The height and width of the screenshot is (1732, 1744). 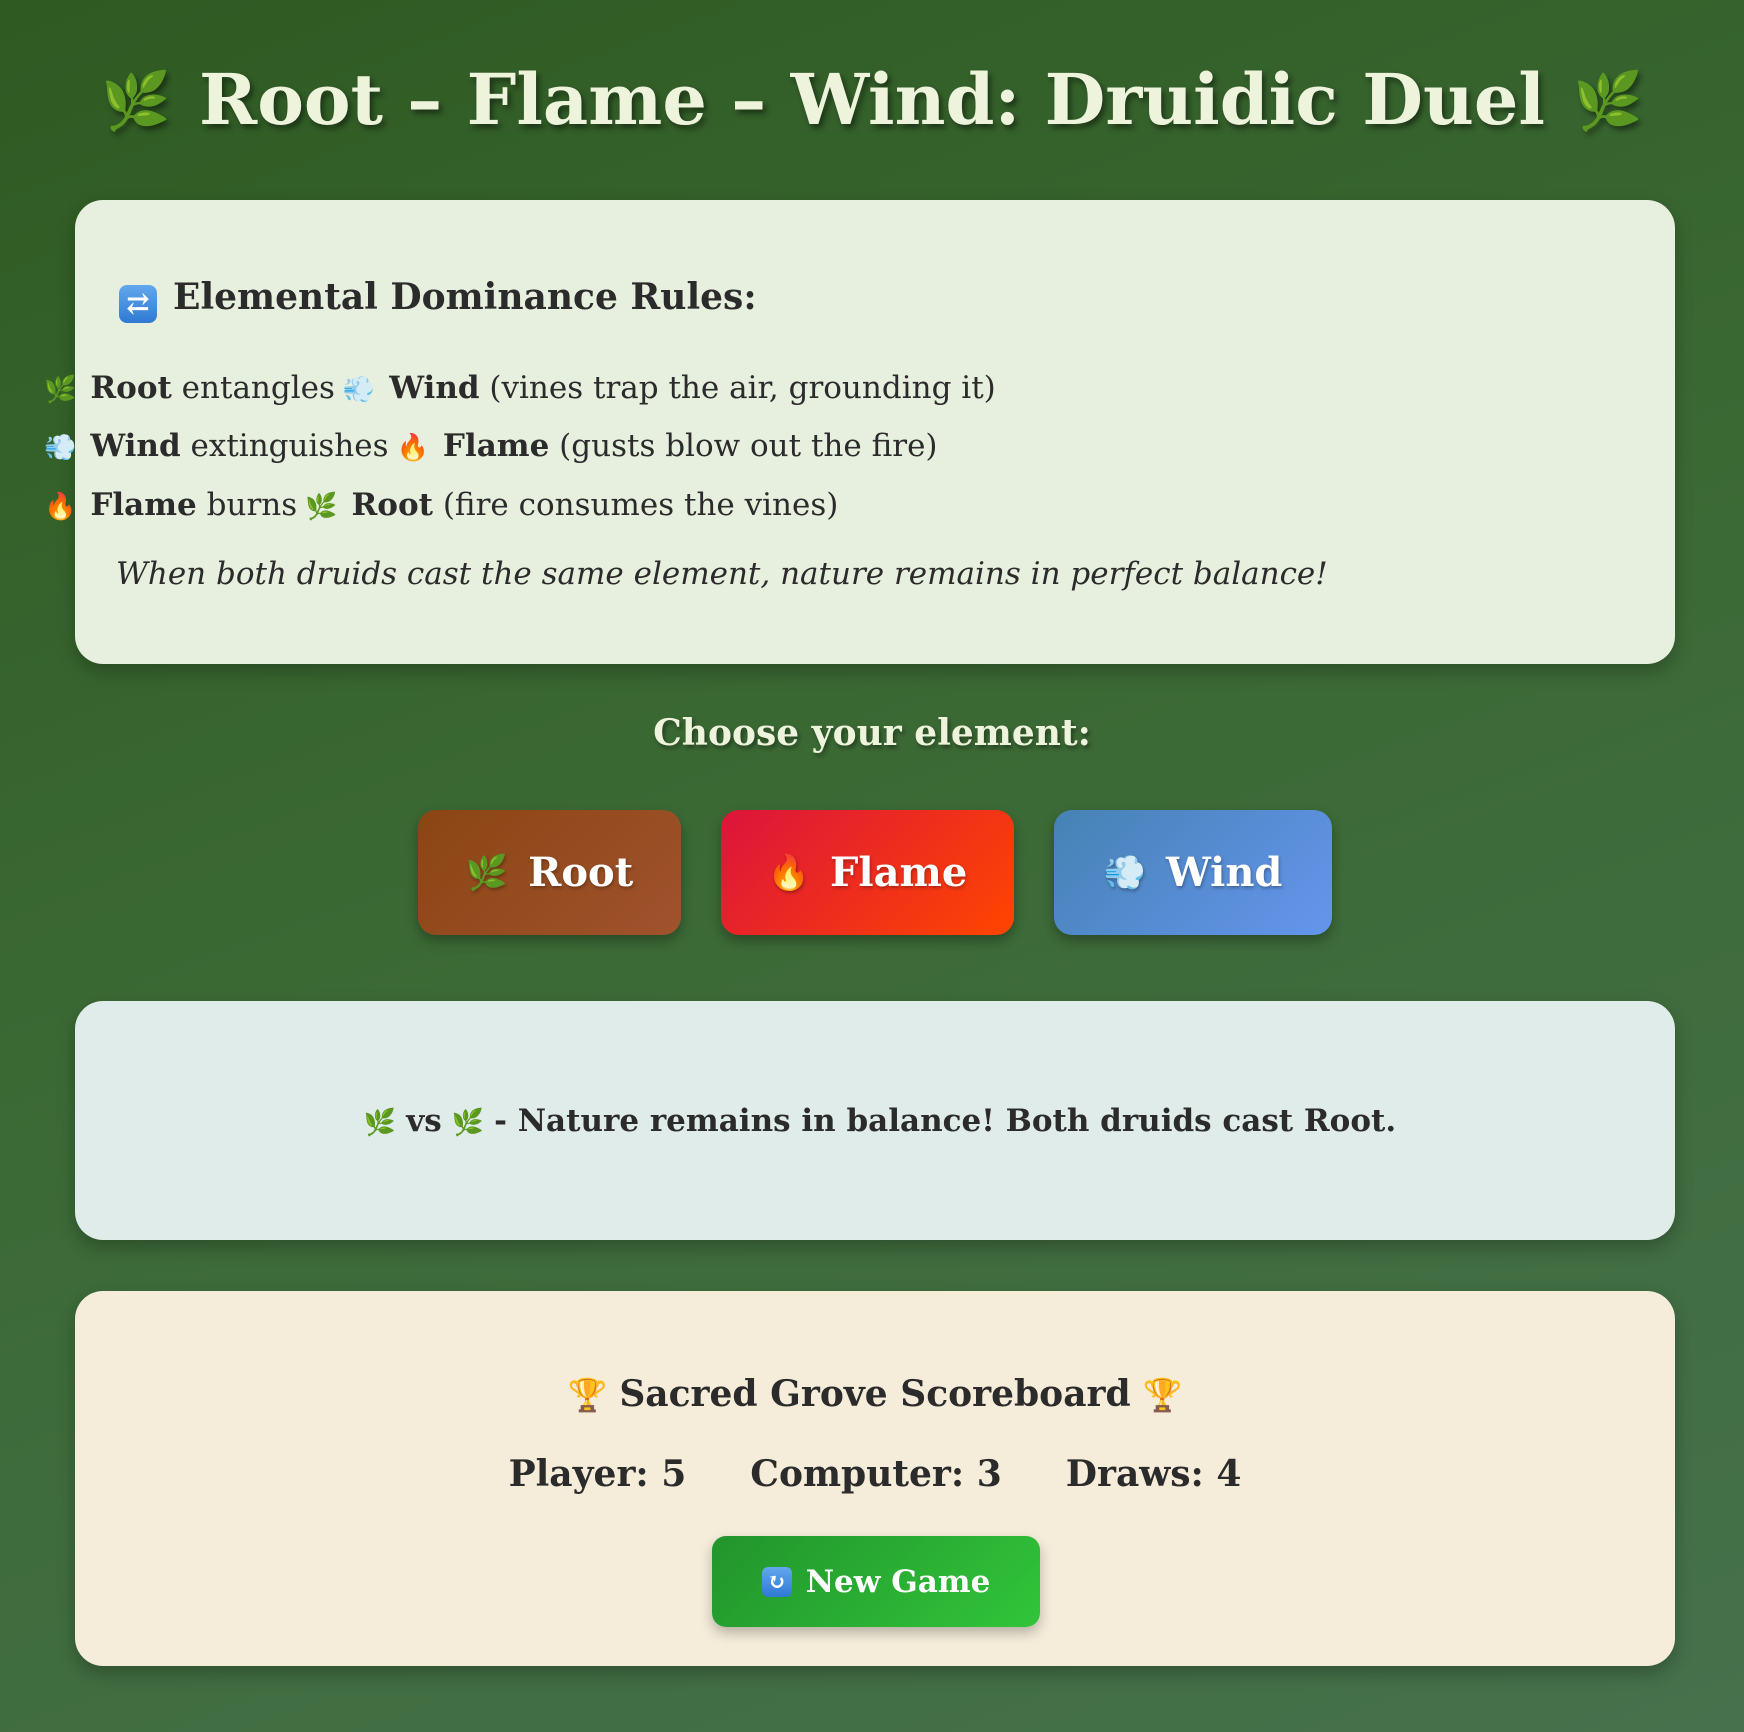 What do you see at coordinates (289, 446) in the screenshot?
I see `rule-verb: extinguishes` at bounding box center [289, 446].